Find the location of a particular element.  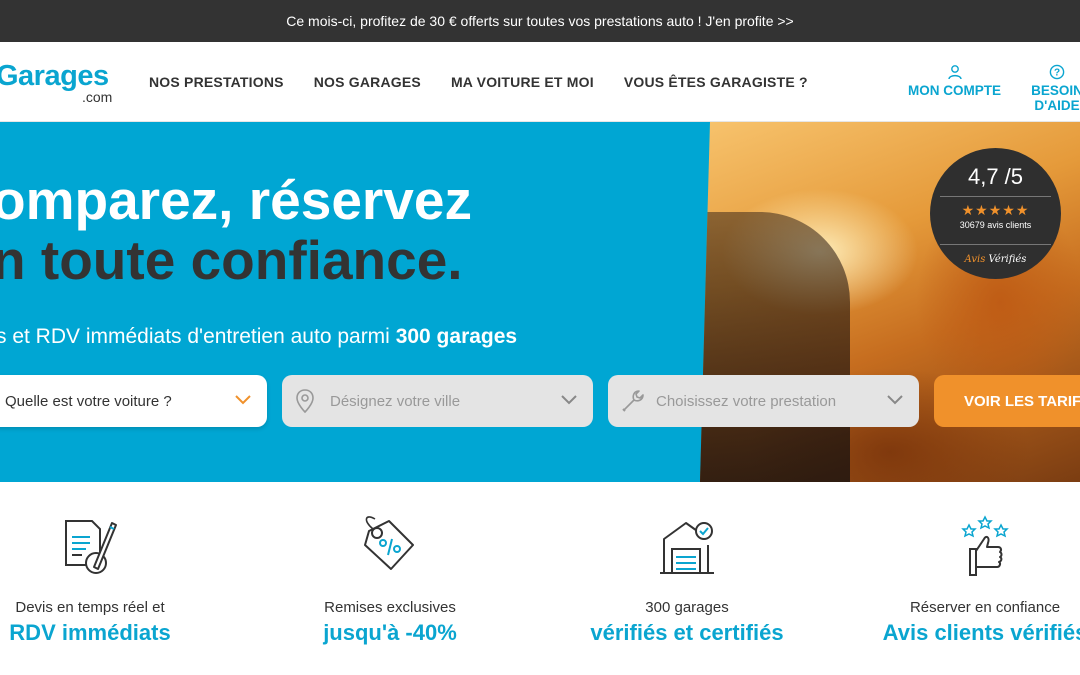

feature-highlight: RDV immédiats is located at coordinates (90, 632).